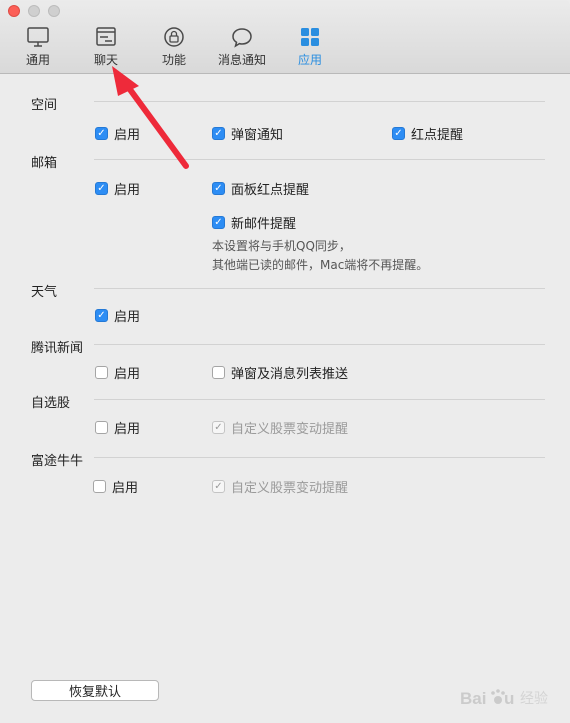  What do you see at coordinates (174, 37) in the screenshot?
I see `lock-circle-icon` at bounding box center [174, 37].